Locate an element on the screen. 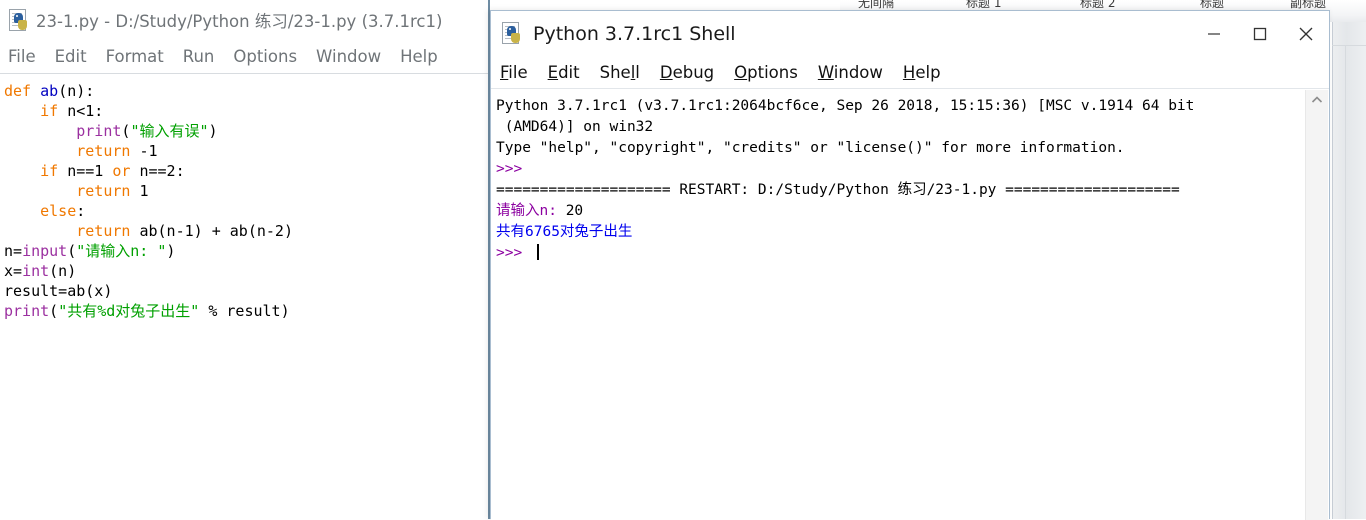  code-token: ab(n-1) + ab(n-2) is located at coordinates (211, 231).